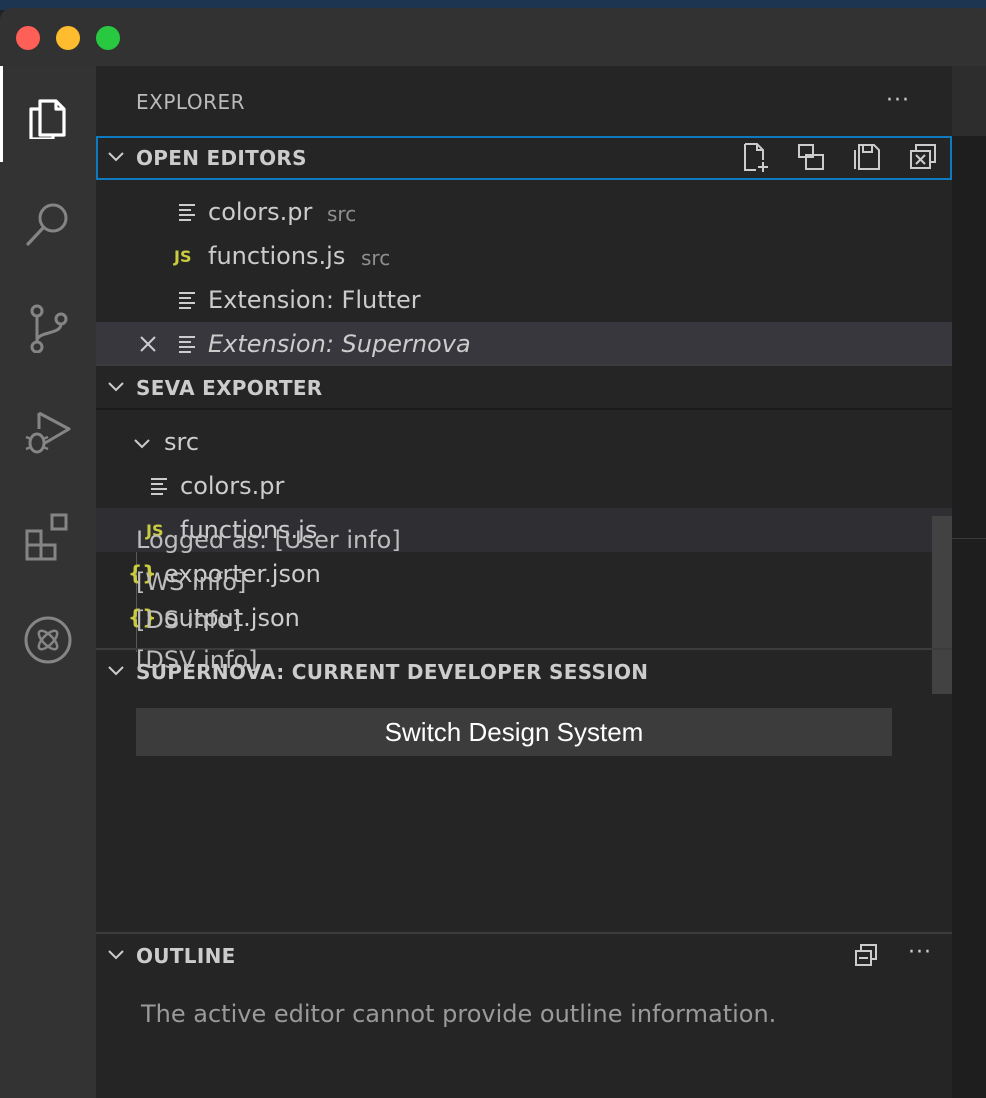 The height and width of the screenshot is (1098, 986). Describe the element at coordinates (524, 388) in the screenshot. I see `workspace-header: SEVA EXPORTER` at that location.